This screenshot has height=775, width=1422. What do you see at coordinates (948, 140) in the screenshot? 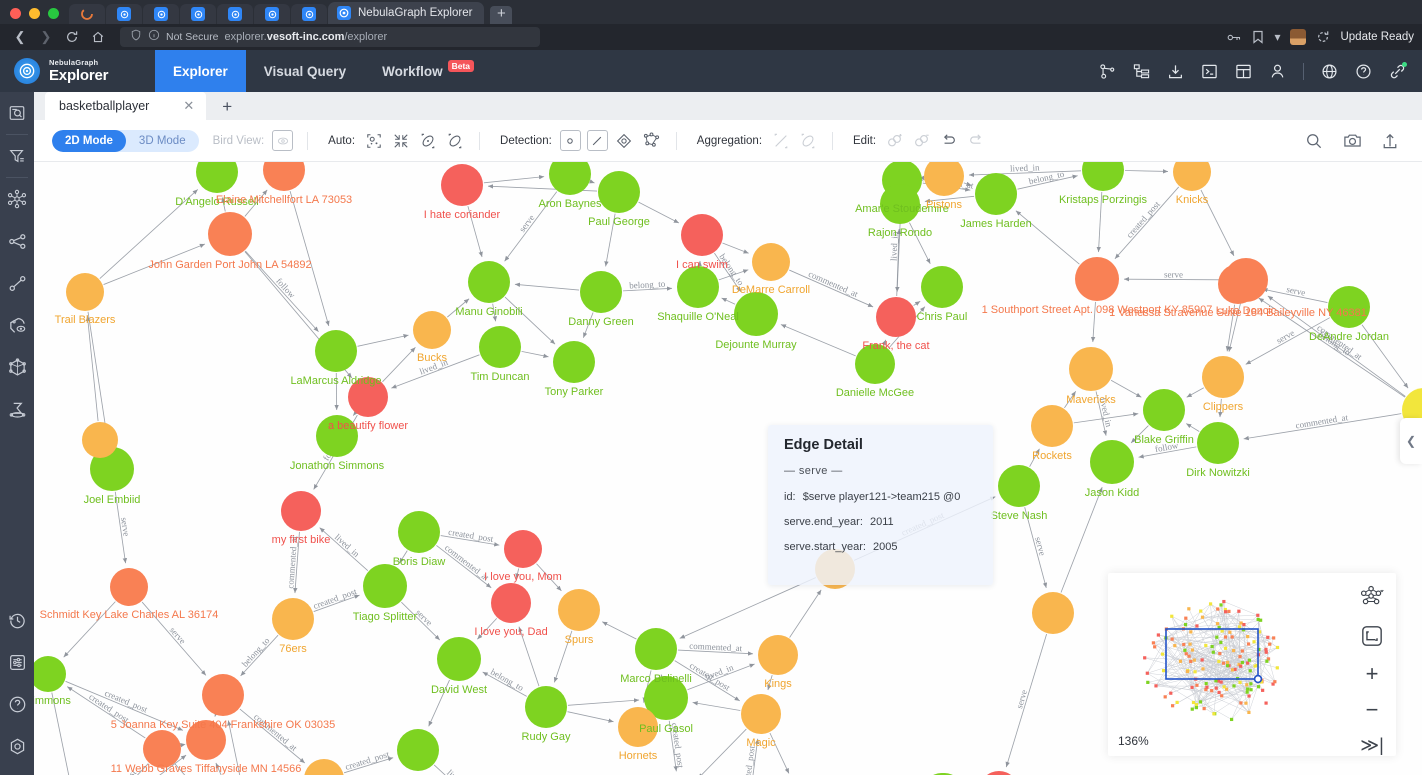
I see `undo-icon` at bounding box center [948, 140].